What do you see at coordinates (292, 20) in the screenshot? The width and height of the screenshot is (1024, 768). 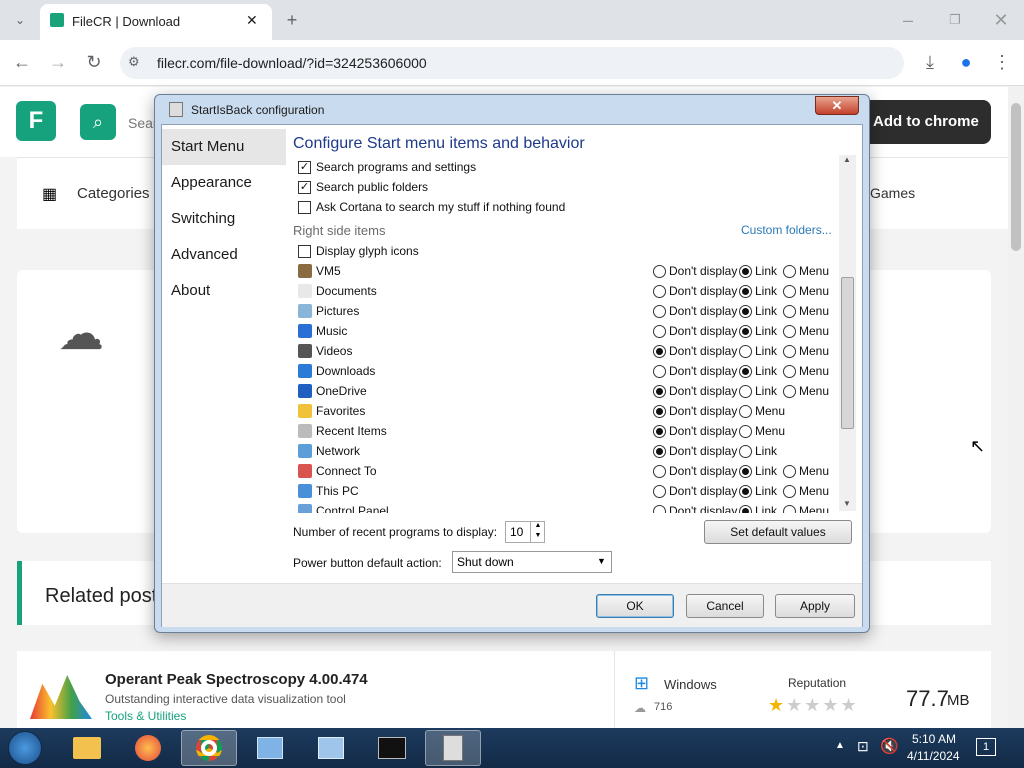 I see `new-tab-icon: +` at bounding box center [292, 20].